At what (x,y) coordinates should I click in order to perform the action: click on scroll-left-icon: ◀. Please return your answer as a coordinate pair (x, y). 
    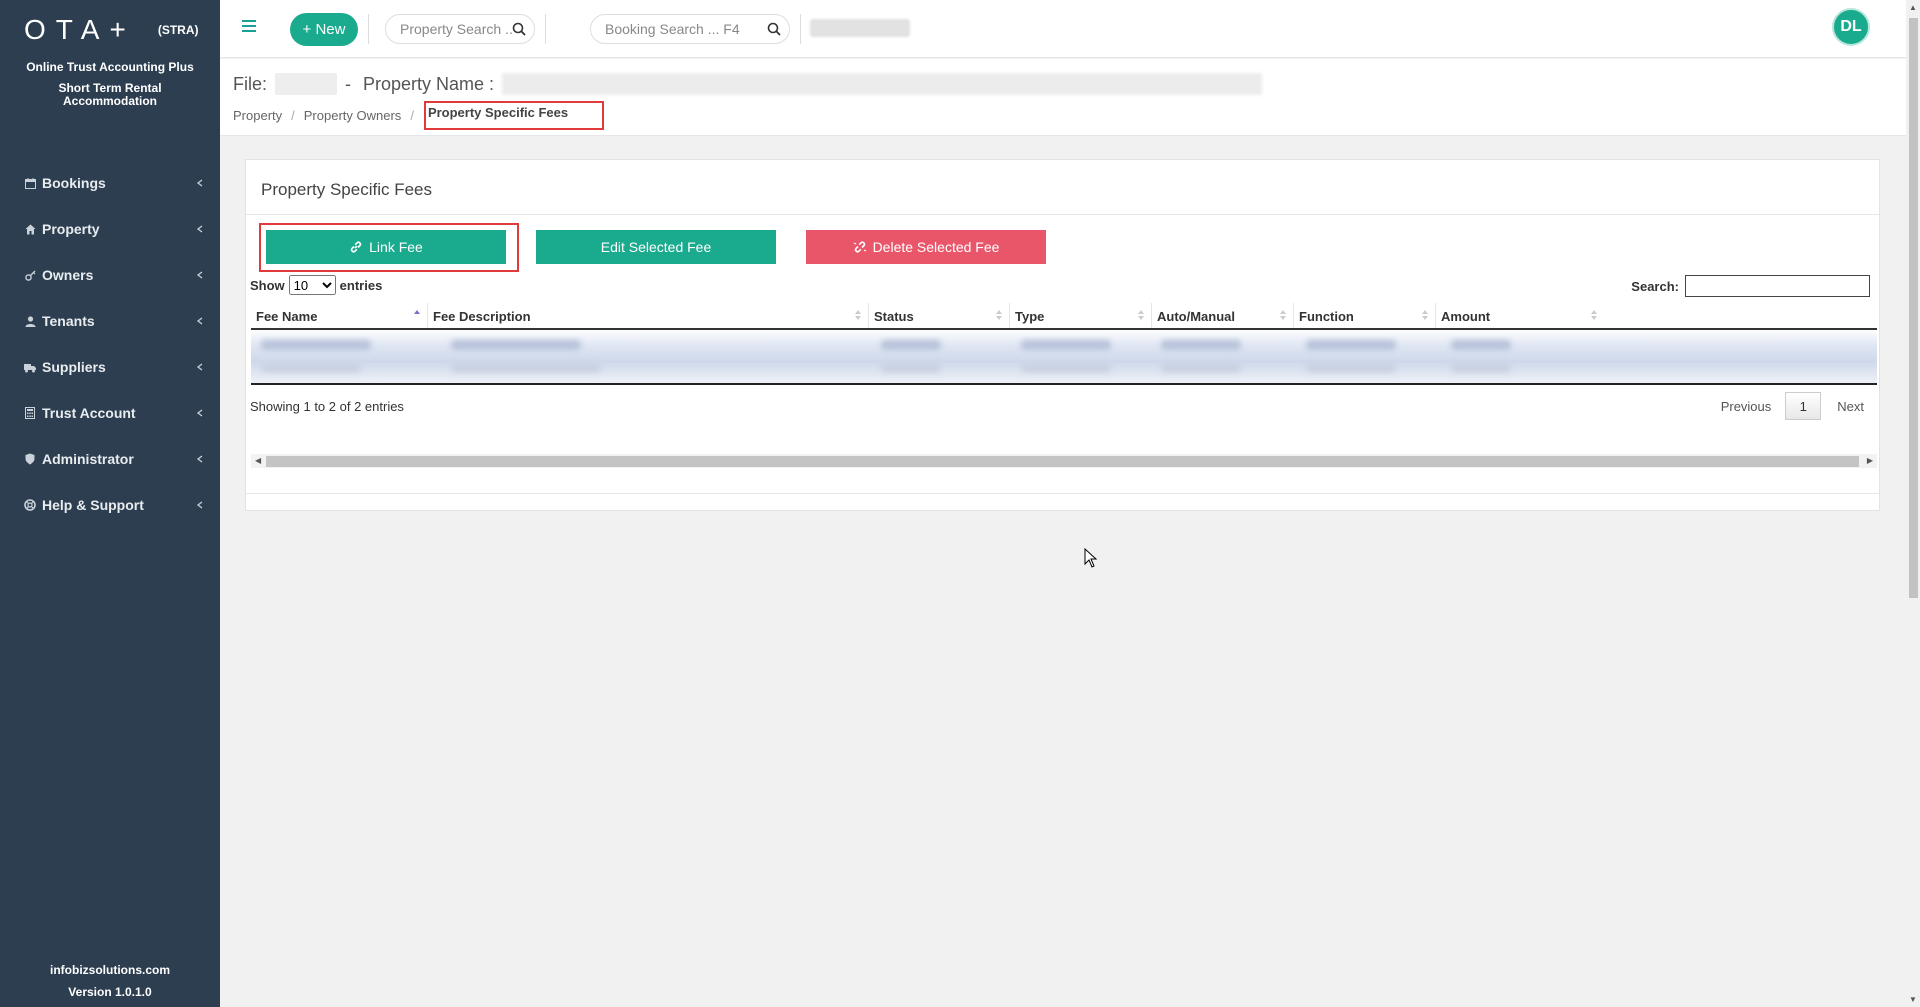
    Looking at the image, I should click on (258, 460).